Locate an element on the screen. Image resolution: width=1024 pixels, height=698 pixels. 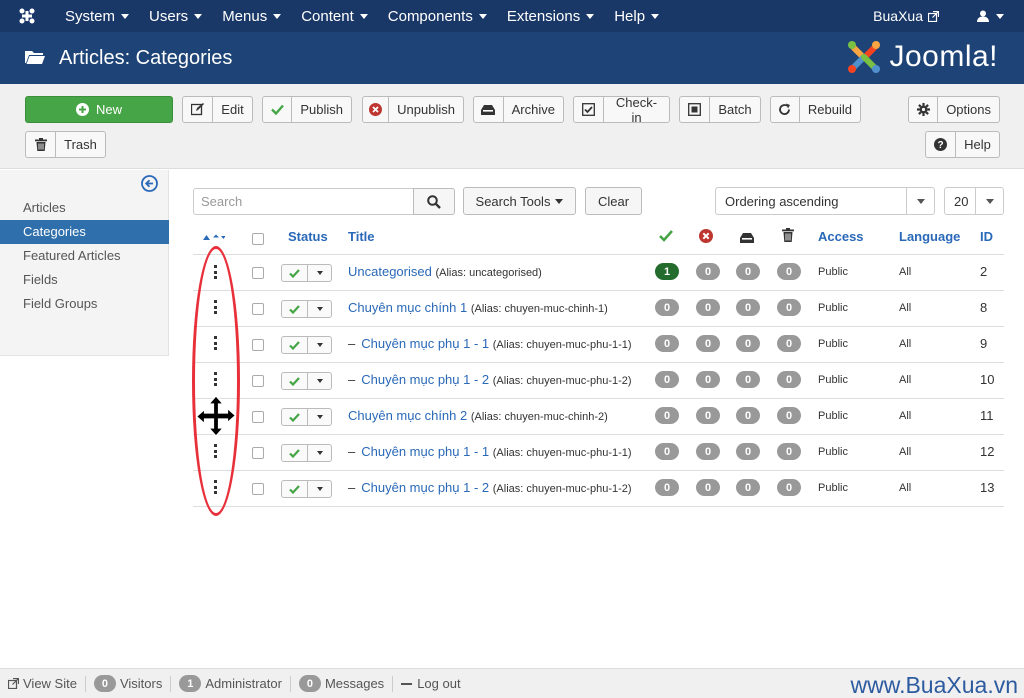
edit-button: Edit is located at coordinates (217, 109).